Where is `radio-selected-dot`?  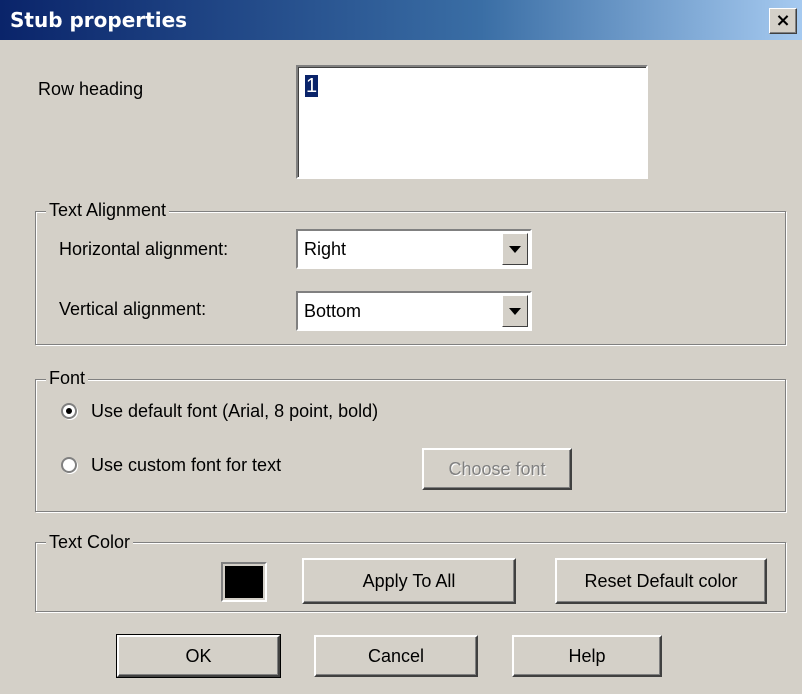
radio-selected-dot is located at coordinates (69, 411).